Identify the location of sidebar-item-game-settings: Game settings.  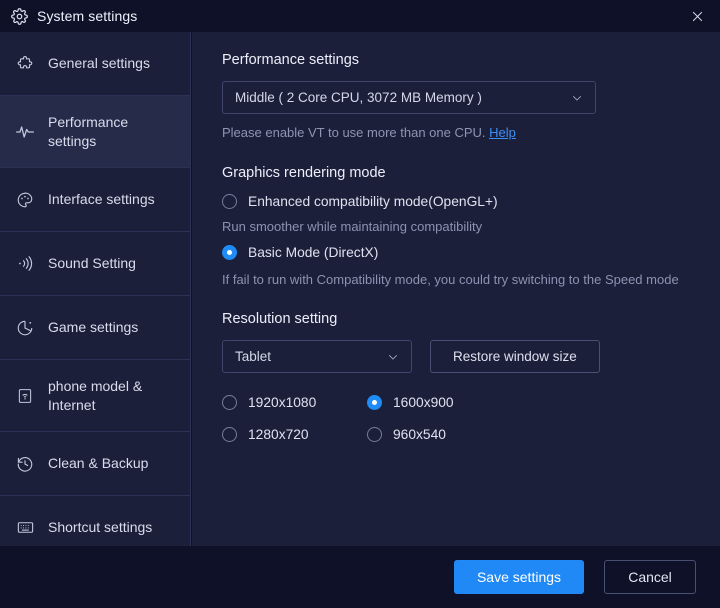
(95, 328).